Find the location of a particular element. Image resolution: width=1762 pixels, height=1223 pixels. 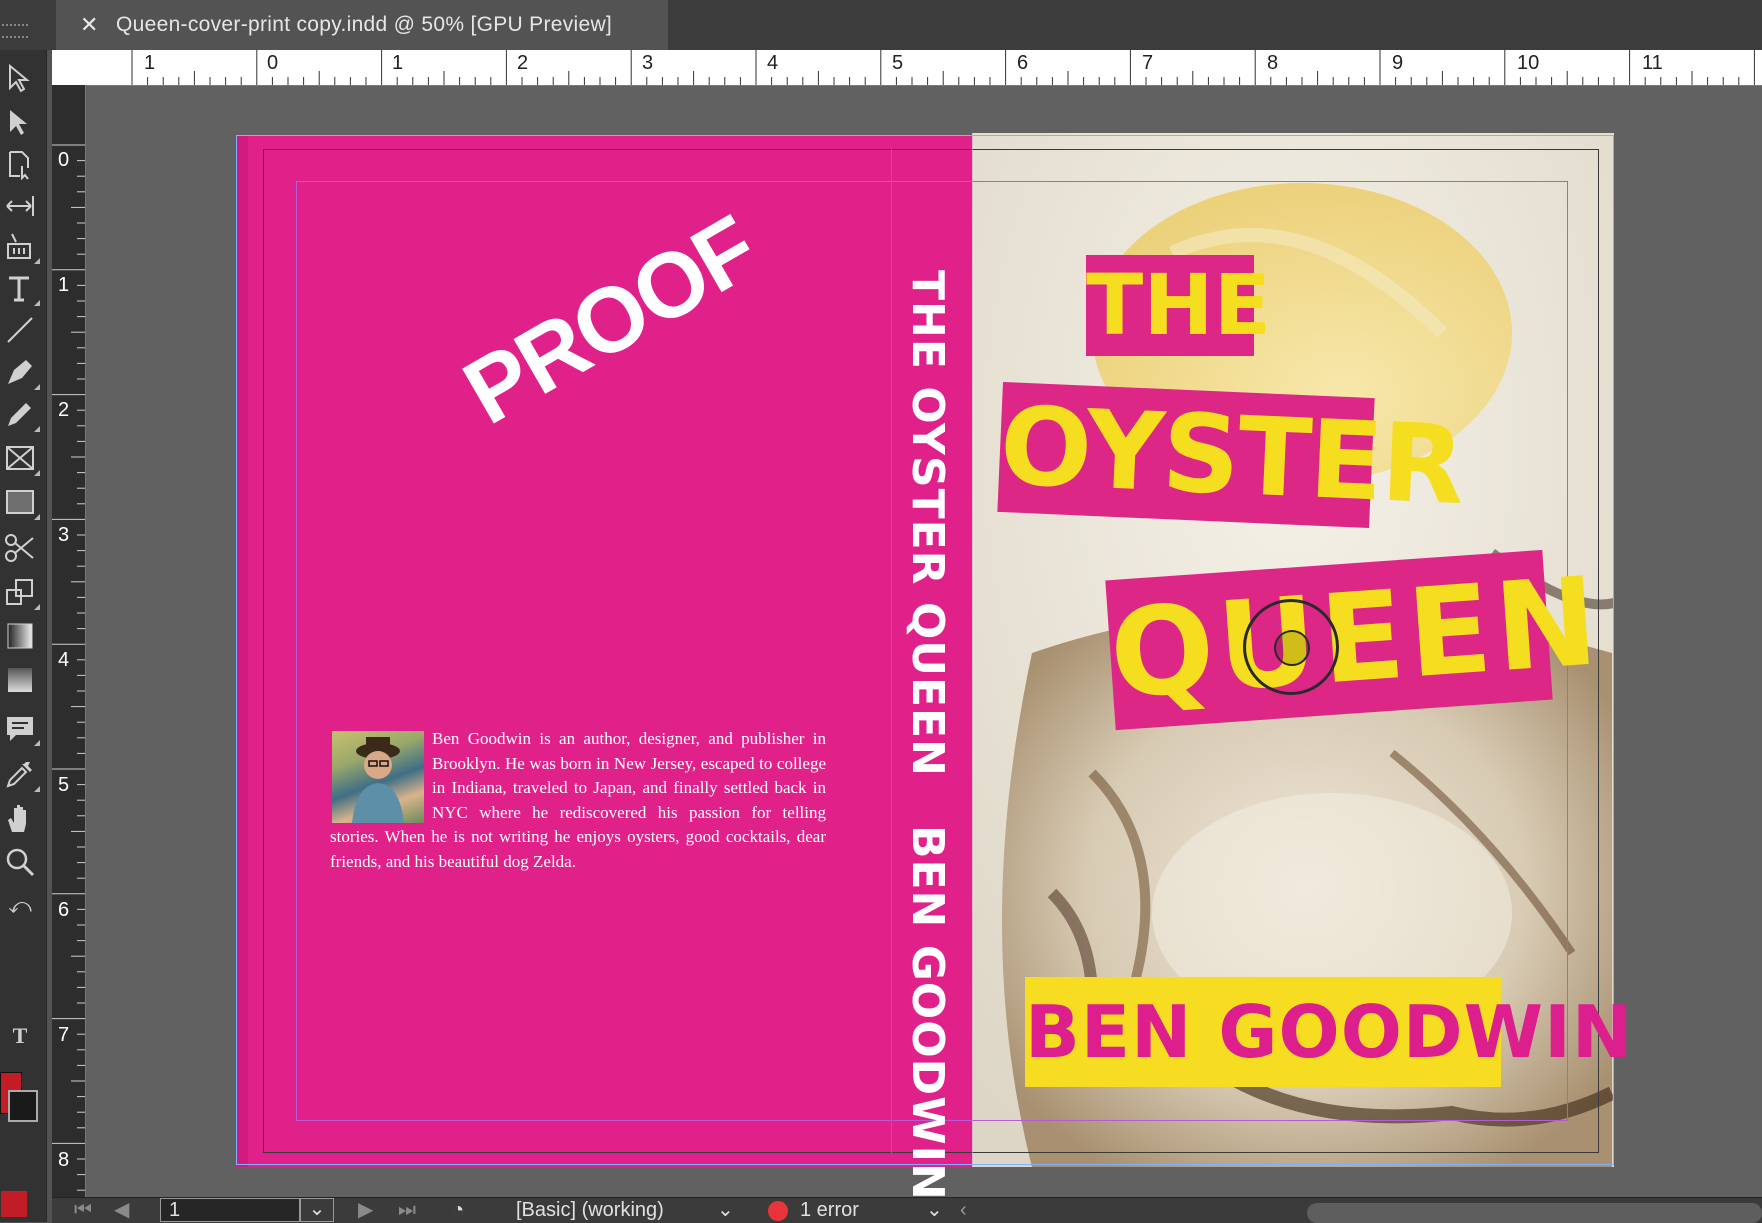

previous-page-icon: ◀ is located at coordinates (121, 1210).